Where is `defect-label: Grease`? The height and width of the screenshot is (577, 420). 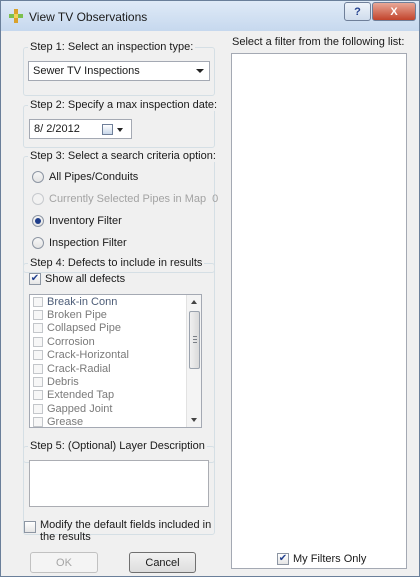
defect-label: Grease is located at coordinates (65, 422).